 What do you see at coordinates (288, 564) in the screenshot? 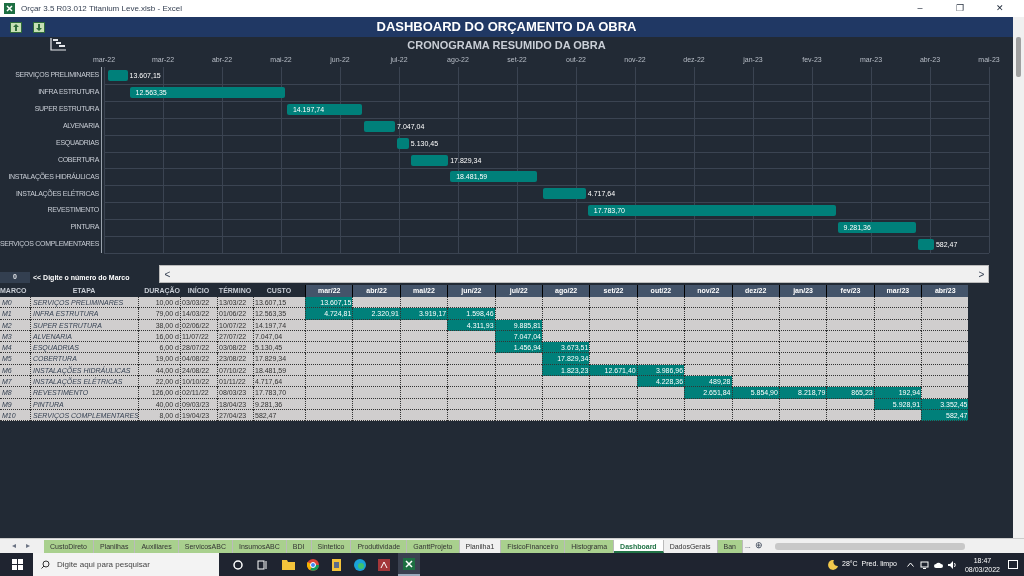
I see `folder-icon` at bounding box center [288, 564].